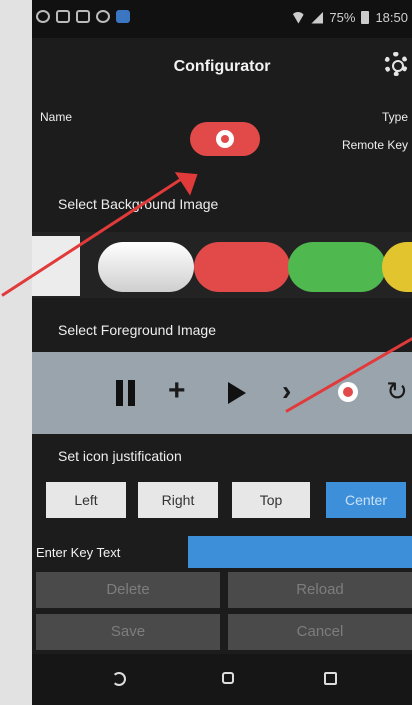 The image size is (412, 705). Describe the element at coordinates (137, 330) in the screenshot. I see `foreground-section-label: Select Foreground Image` at that location.